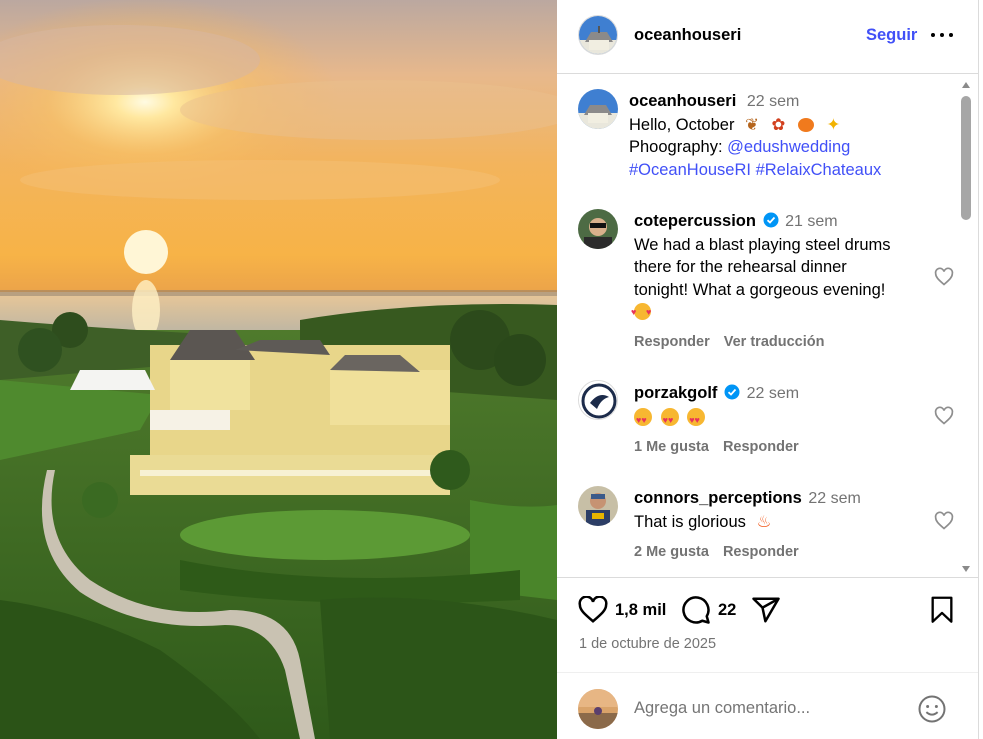 This screenshot has height=739, width=983. I want to click on comment-likes-count: 1 Me gusta, so click(671, 447).